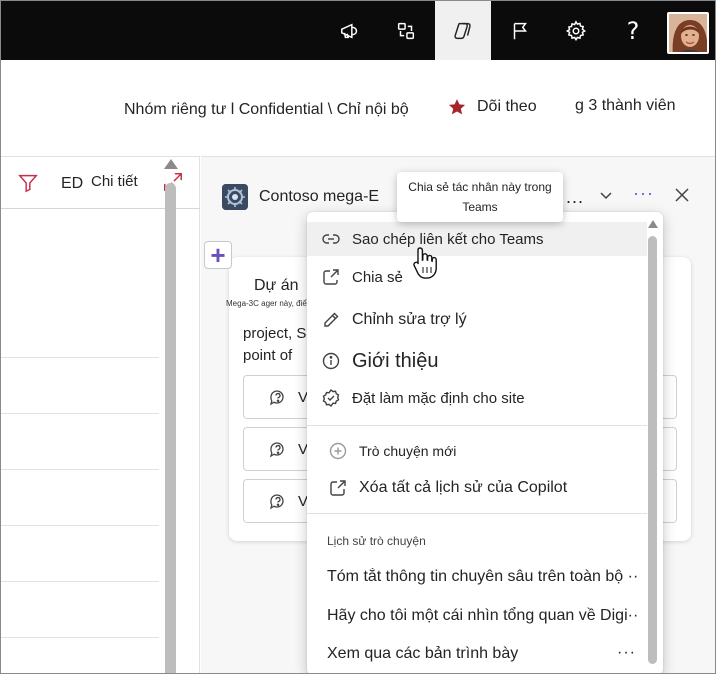 This screenshot has width=716, height=674. I want to click on menu-item-label: Chỉnh sửa trợ lý, so click(409, 319).